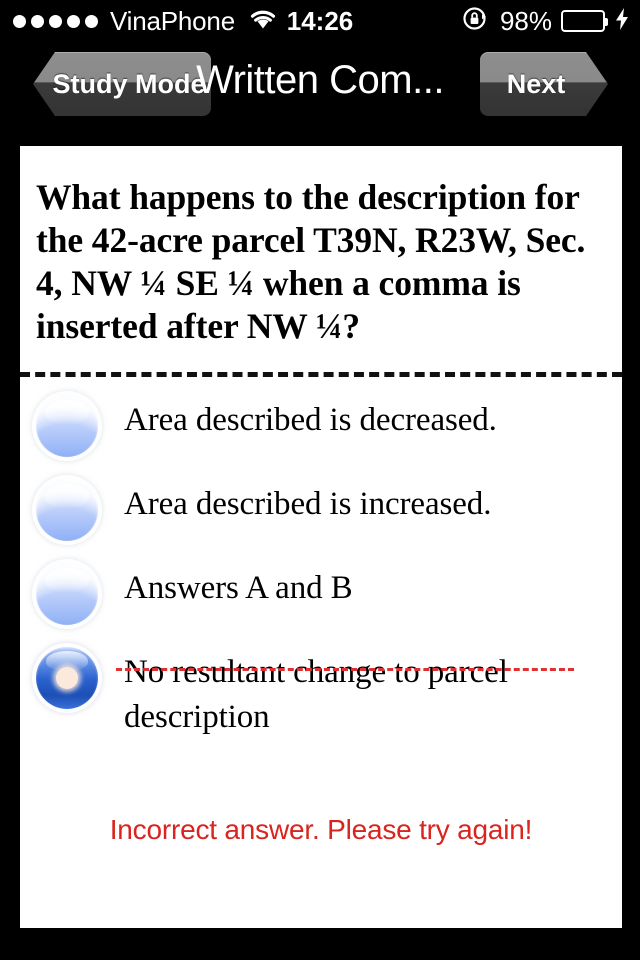 The height and width of the screenshot is (960, 640). What do you see at coordinates (320, 21) in the screenshot?
I see `status-bar: VinaPhone 14:26 98%` at bounding box center [320, 21].